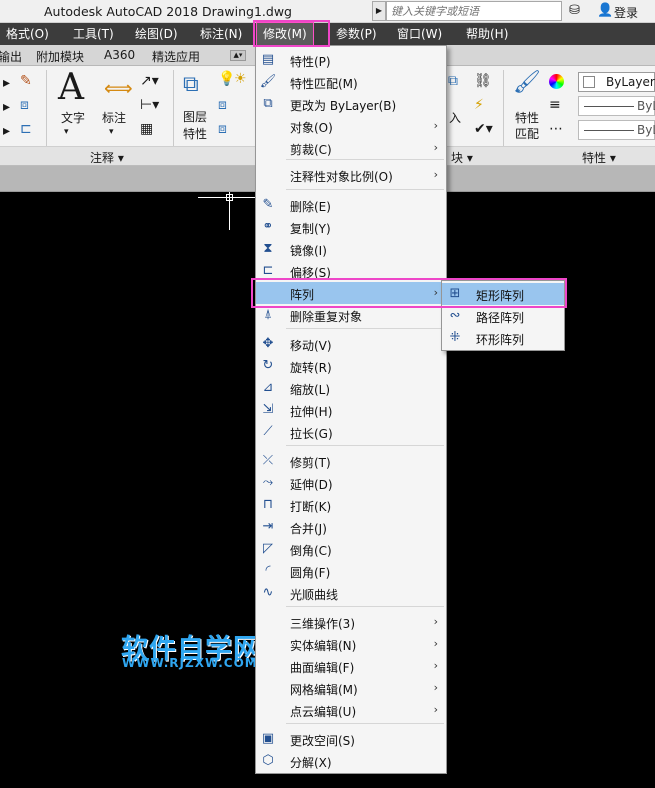 The height and width of the screenshot is (788, 655). I want to click on menu-item: ⟋ 拉长(G), so click(351, 432).